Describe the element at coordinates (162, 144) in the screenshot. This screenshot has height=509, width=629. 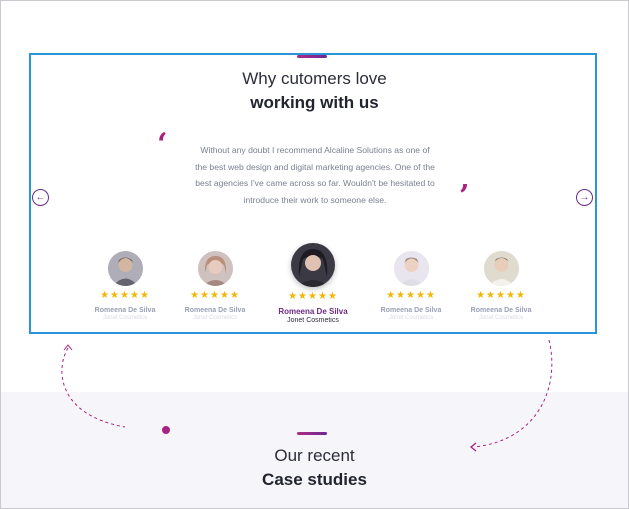
I see `quote-open-icon: ‘` at that location.